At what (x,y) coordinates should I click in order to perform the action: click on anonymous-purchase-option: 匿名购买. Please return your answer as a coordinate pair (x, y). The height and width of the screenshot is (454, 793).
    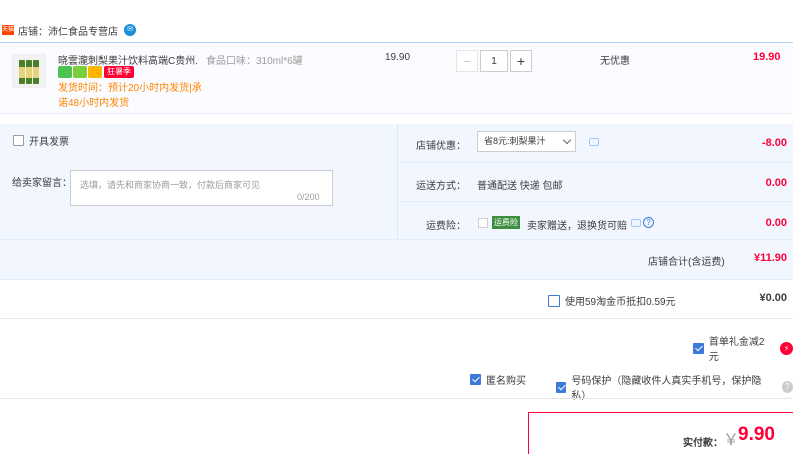
    Looking at the image, I should click on (498, 379).